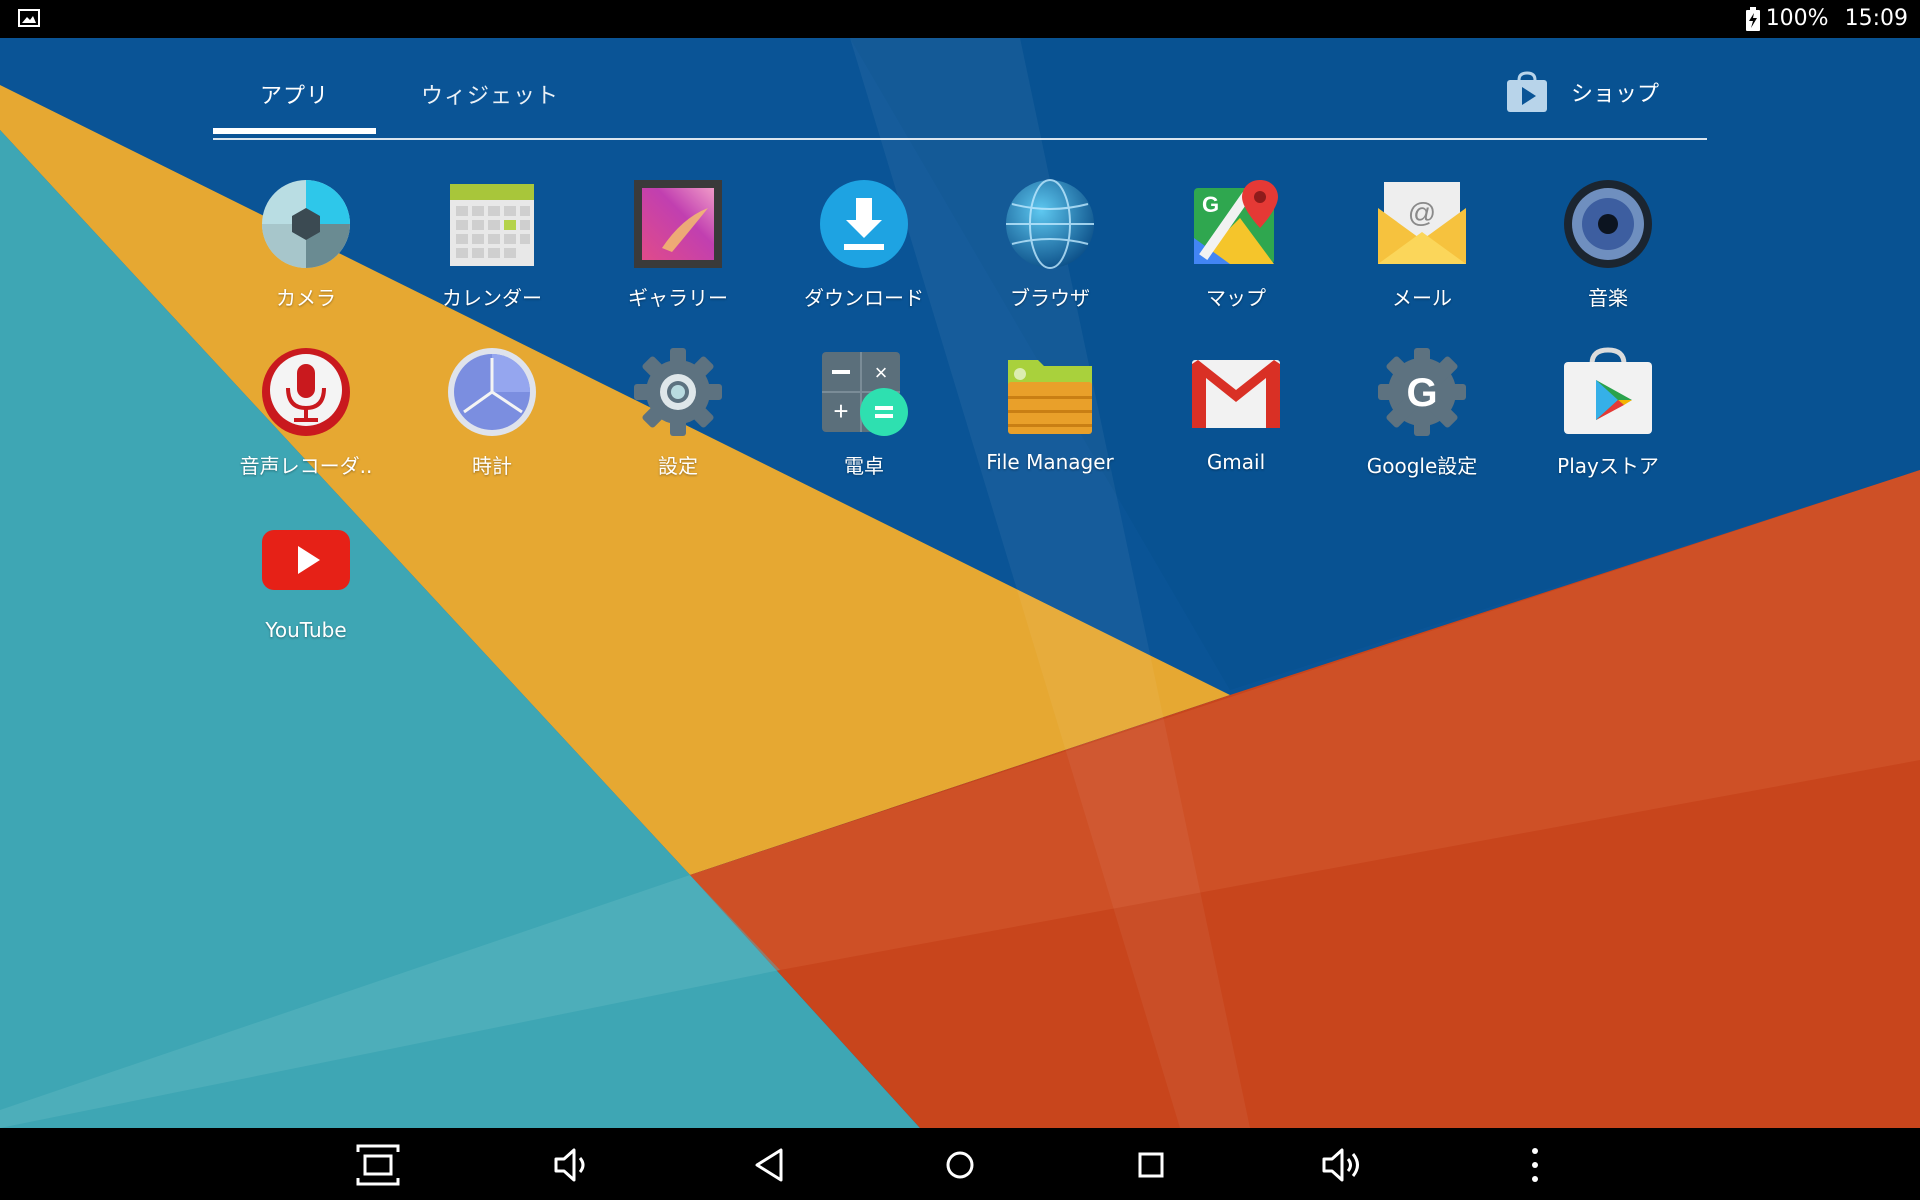  I want to click on app-calendar: カレンダー, so click(492, 250).